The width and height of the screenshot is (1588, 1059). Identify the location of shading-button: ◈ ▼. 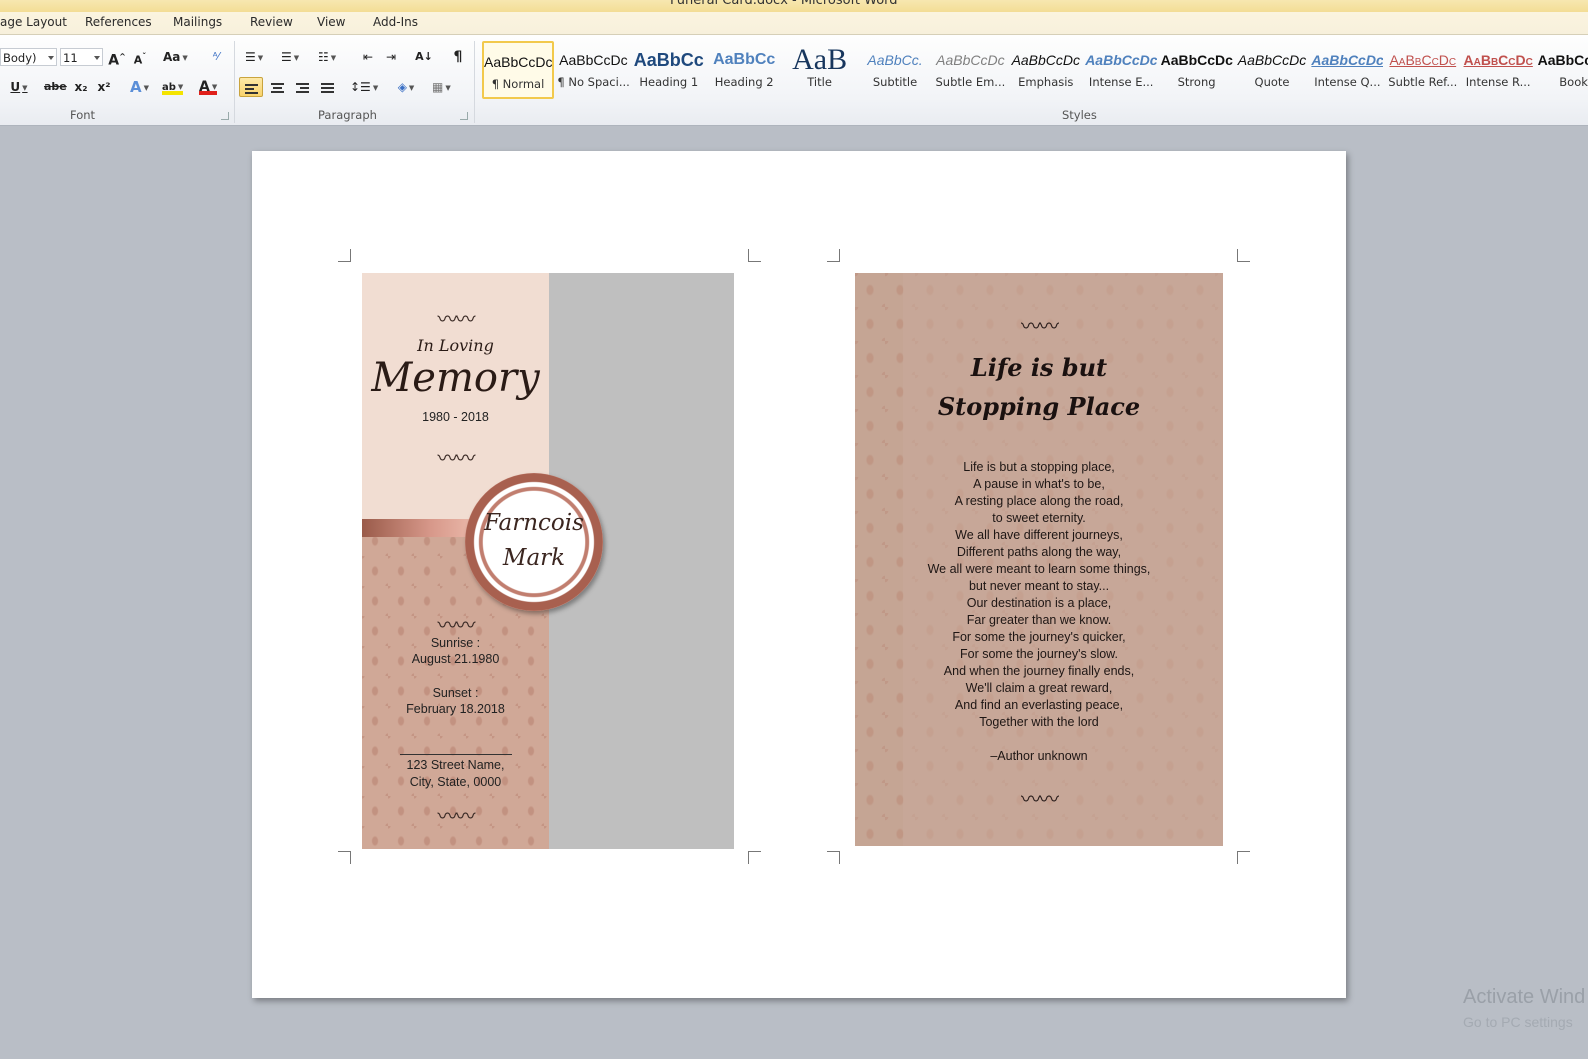
(406, 87).